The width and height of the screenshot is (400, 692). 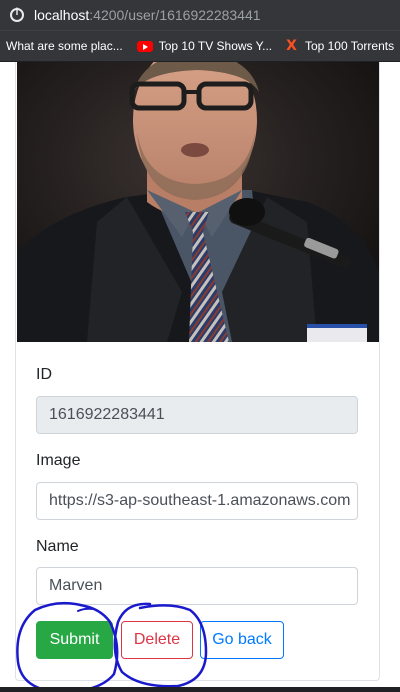 What do you see at coordinates (197, 586) in the screenshot?
I see `name-field: Marven` at bounding box center [197, 586].